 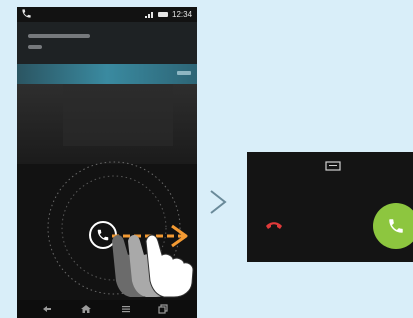 I want to click on caller-info, so click(x=107, y=43).